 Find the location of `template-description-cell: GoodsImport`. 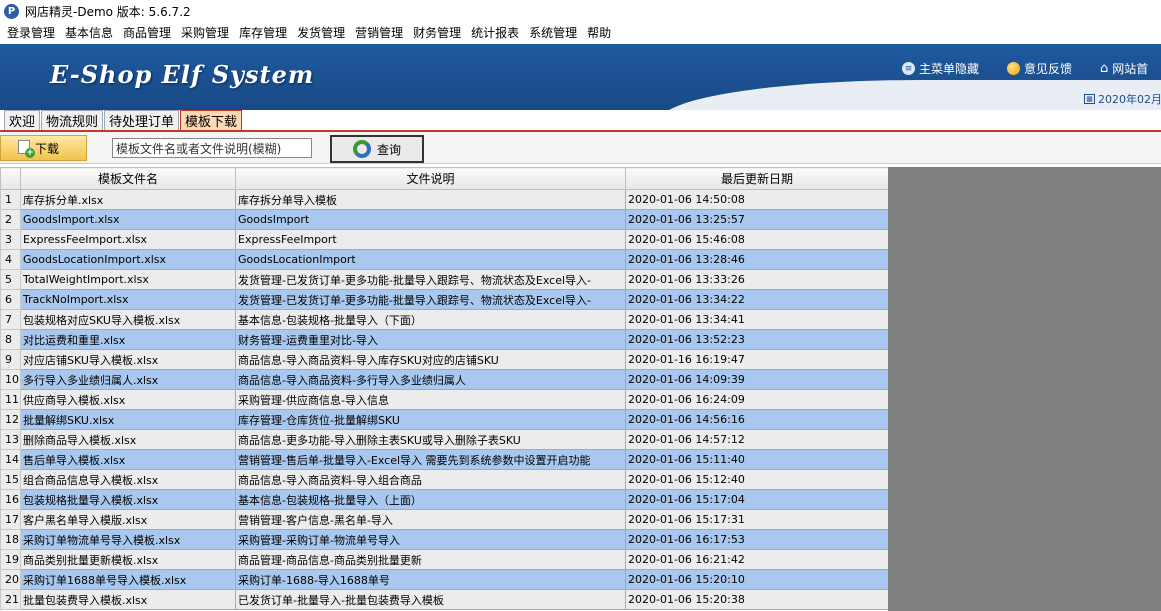

template-description-cell: GoodsImport is located at coordinates (430, 219).